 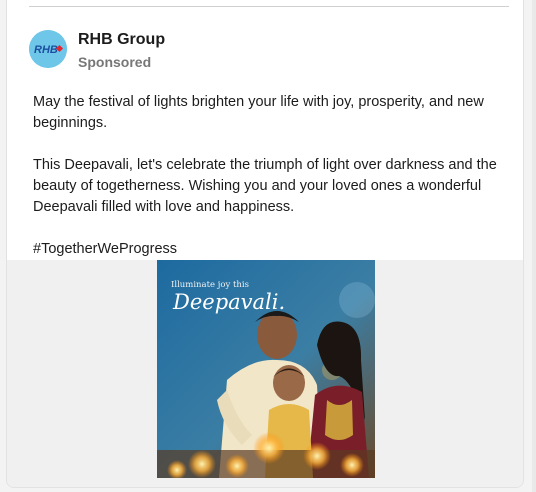 I want to click on logo-text: RHB, so click(x=46, y=50).